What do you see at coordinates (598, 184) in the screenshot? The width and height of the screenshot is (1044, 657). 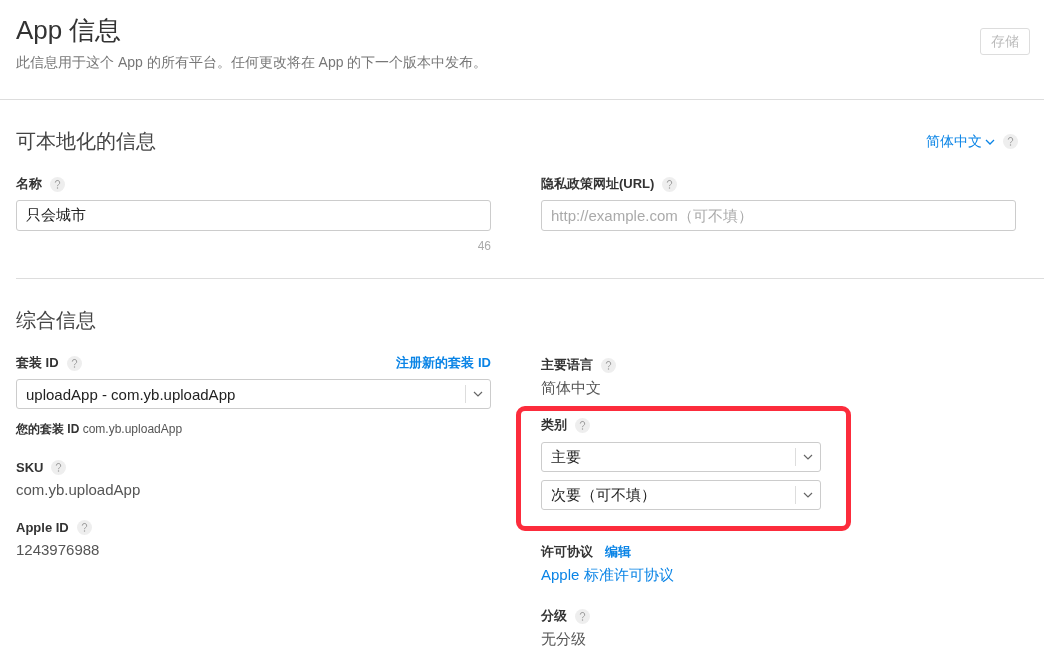 I see `field-label: 隐私政策网址(URL)` at bounding box center [598, 184].